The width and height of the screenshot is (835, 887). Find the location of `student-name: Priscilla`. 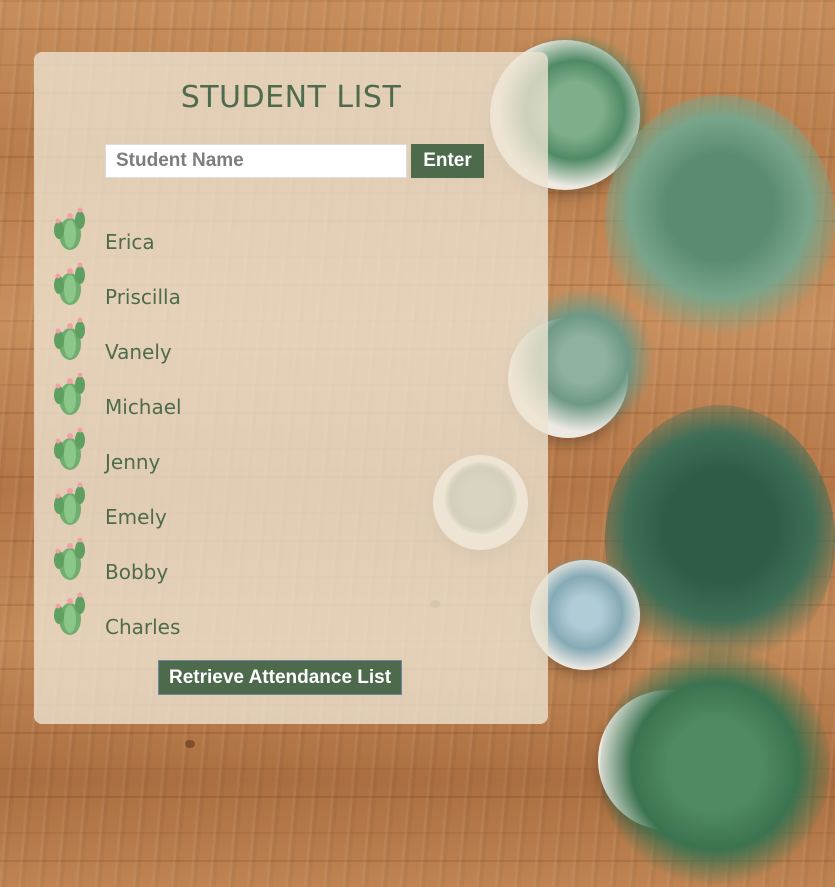

student-name: Priscilla is located at coordinates (143, 297).